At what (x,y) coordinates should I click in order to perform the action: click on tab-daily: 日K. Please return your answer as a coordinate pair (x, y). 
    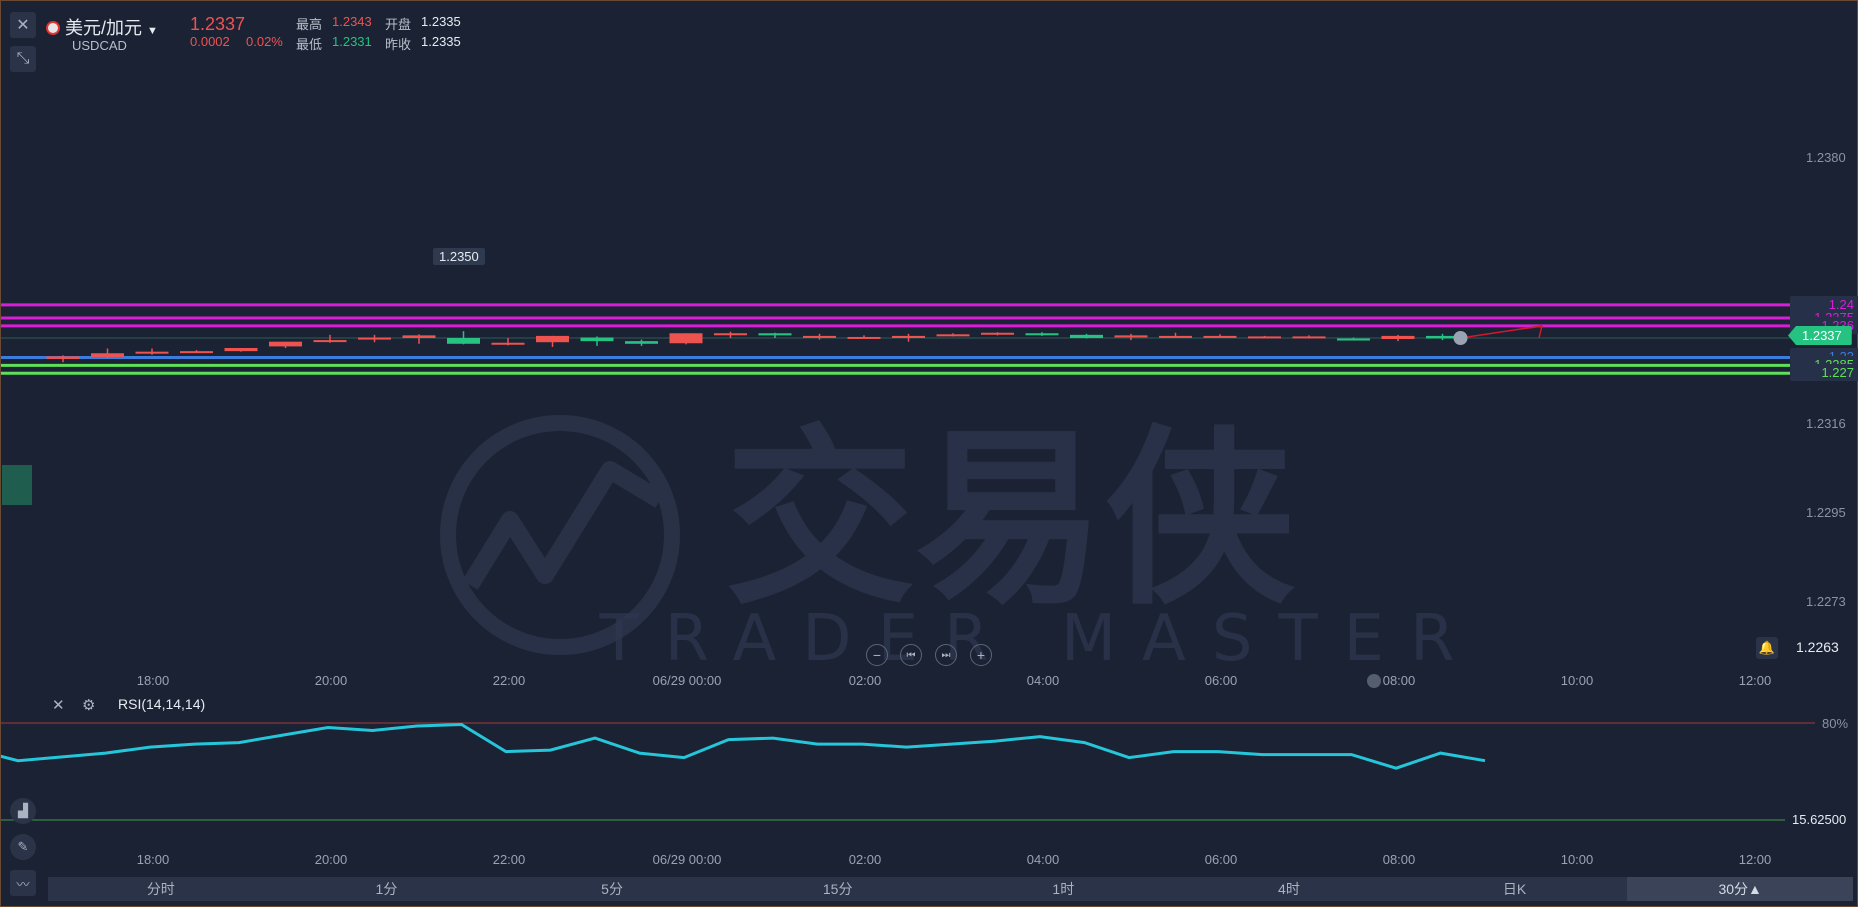
    Looking at the image, I should click on (1515, 889).